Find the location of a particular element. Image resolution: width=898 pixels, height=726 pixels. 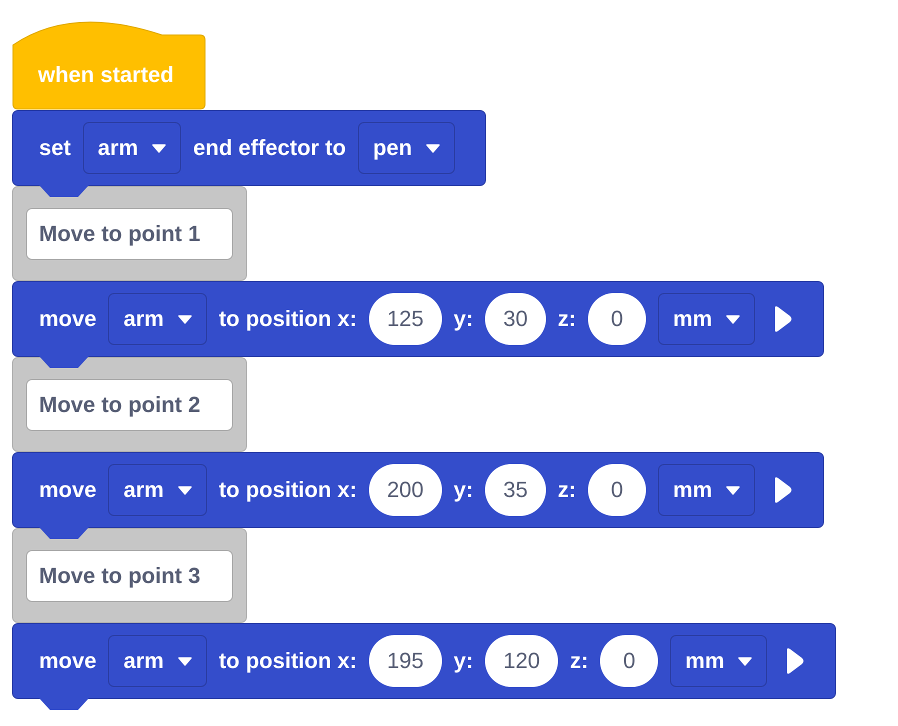

number-input: 195 is located at coordinates (405, 661).